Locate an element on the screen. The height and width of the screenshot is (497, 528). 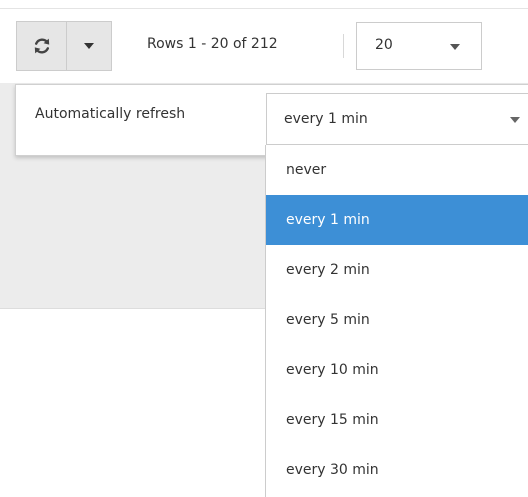
option-never: never is located at coordinates (397, 170).